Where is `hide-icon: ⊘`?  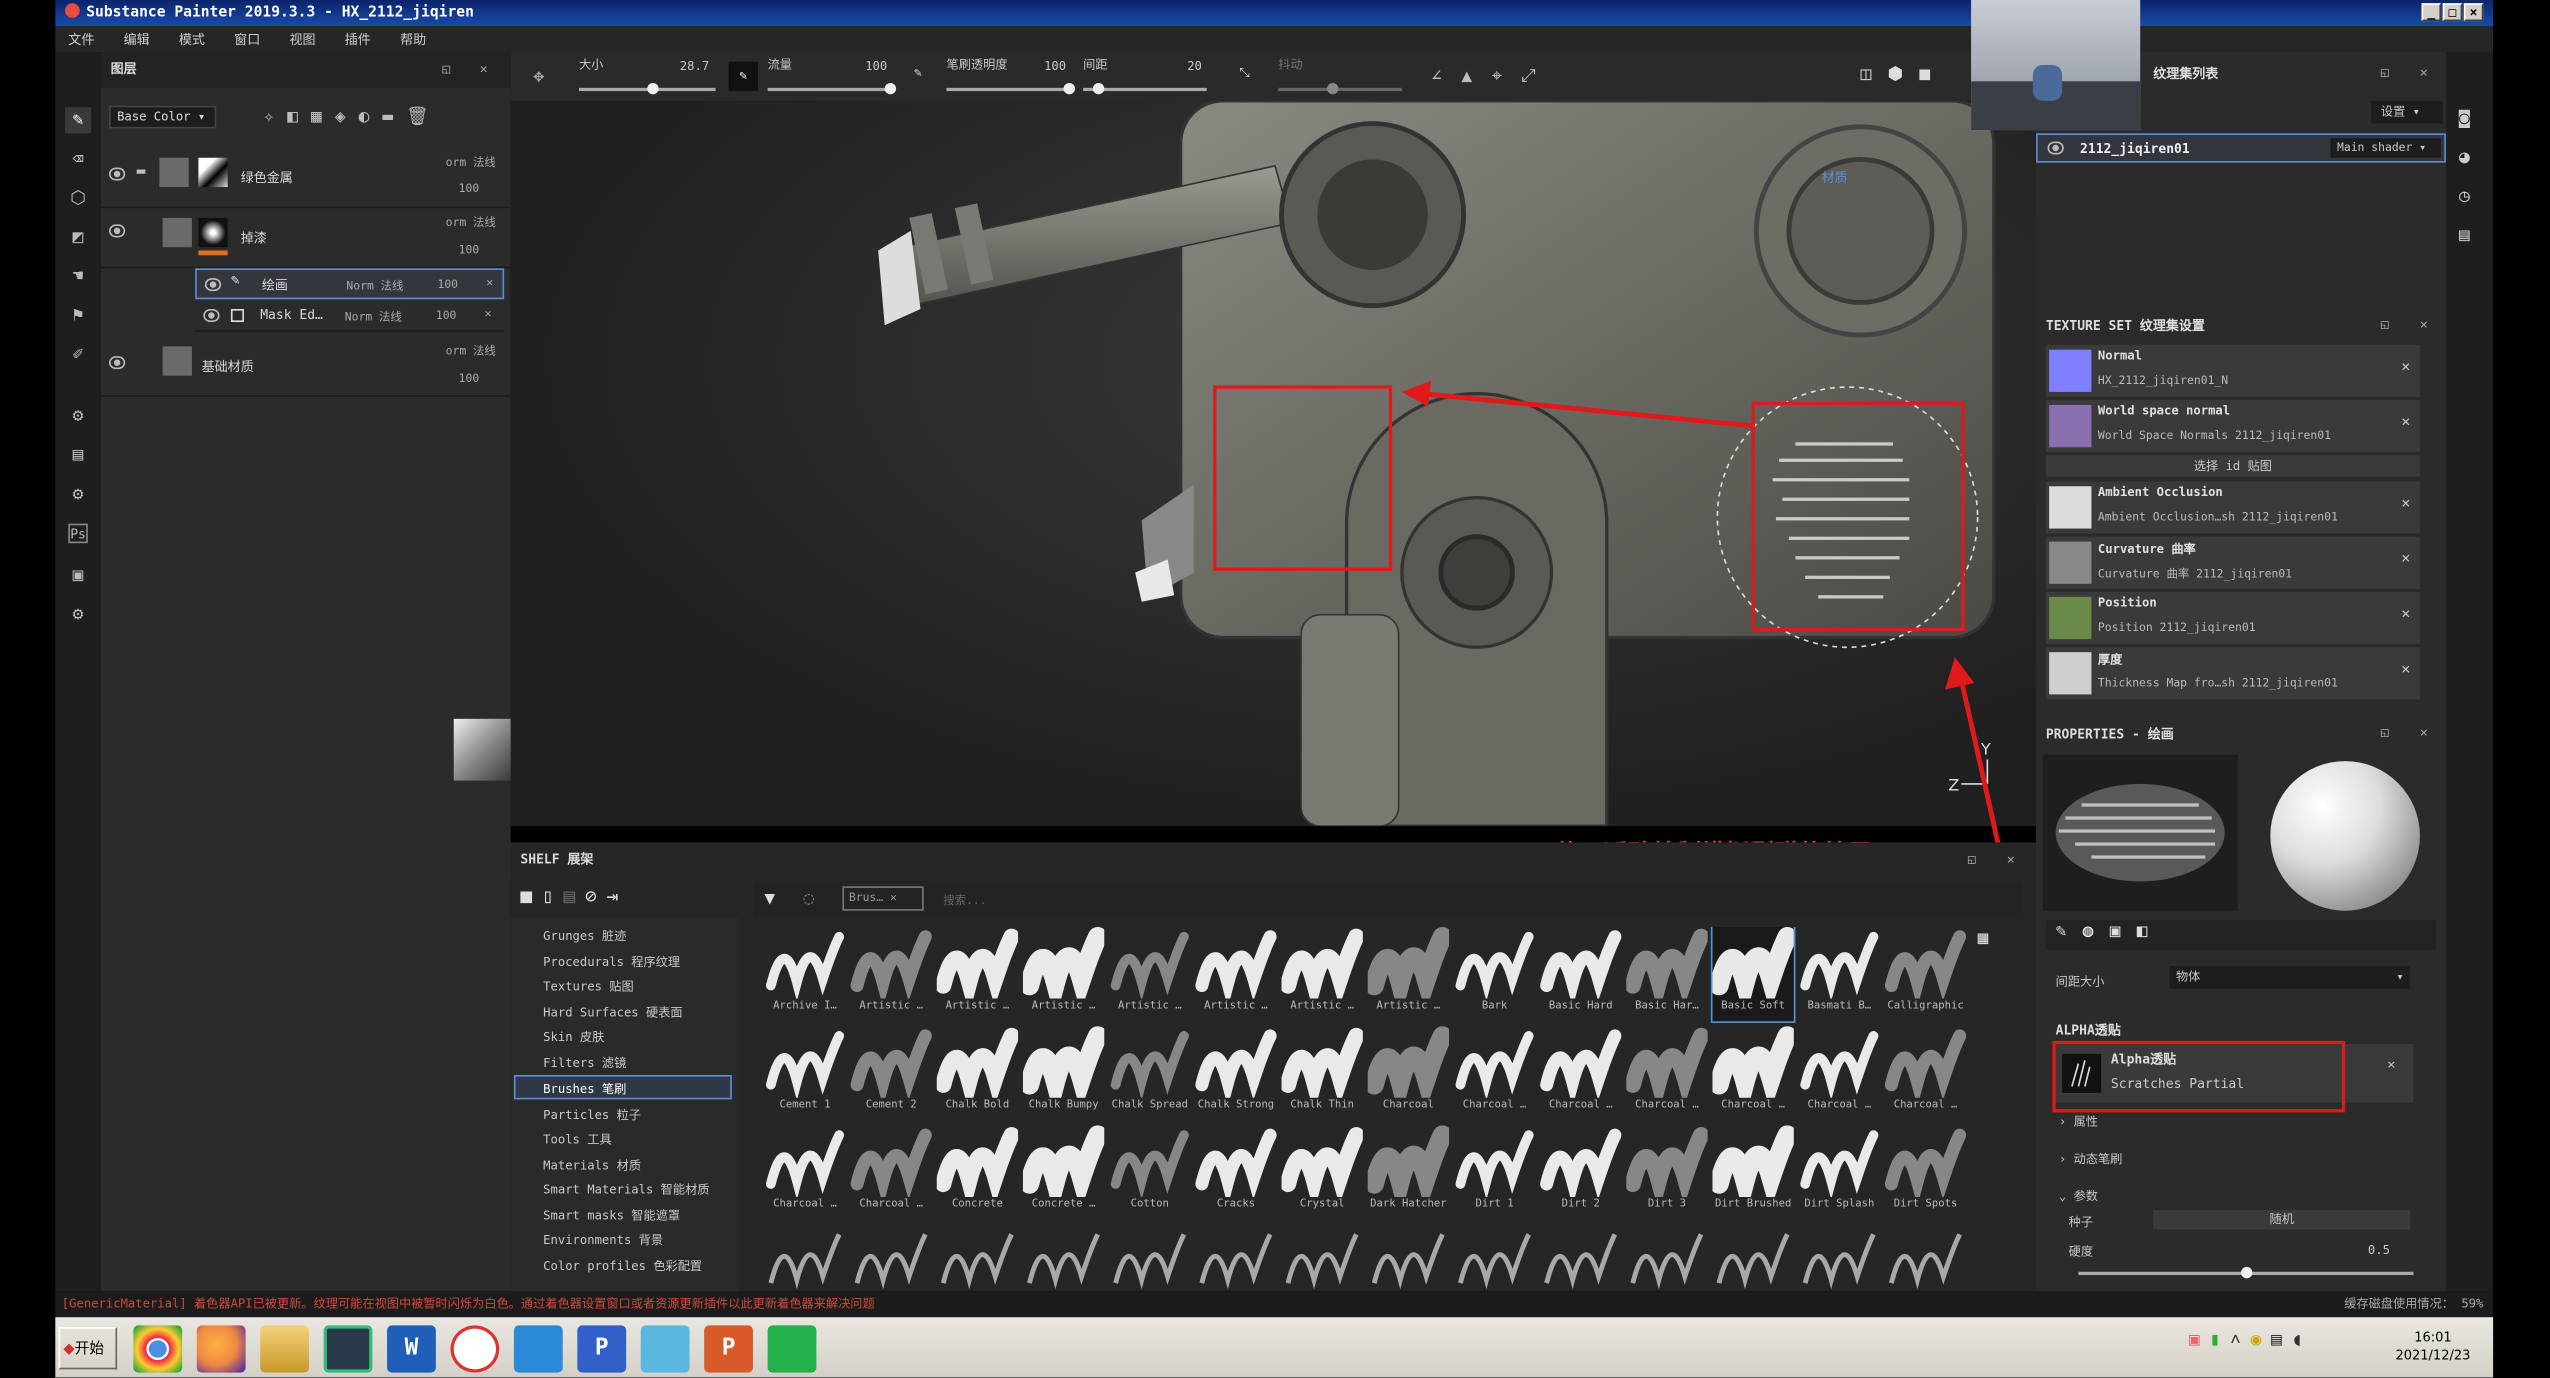 hide-icon: ⊘ is located at coordinates (596, 896).